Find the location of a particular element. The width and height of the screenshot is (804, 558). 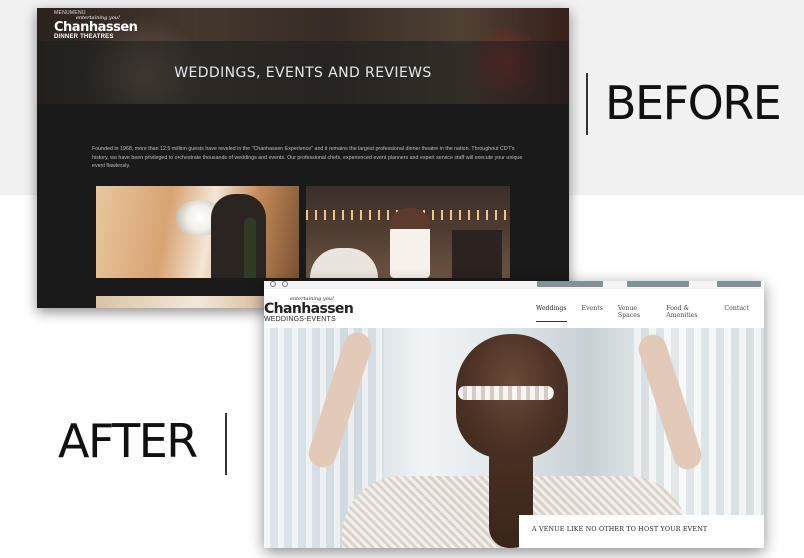

after-top-bar is located at coordinates (514, 285).